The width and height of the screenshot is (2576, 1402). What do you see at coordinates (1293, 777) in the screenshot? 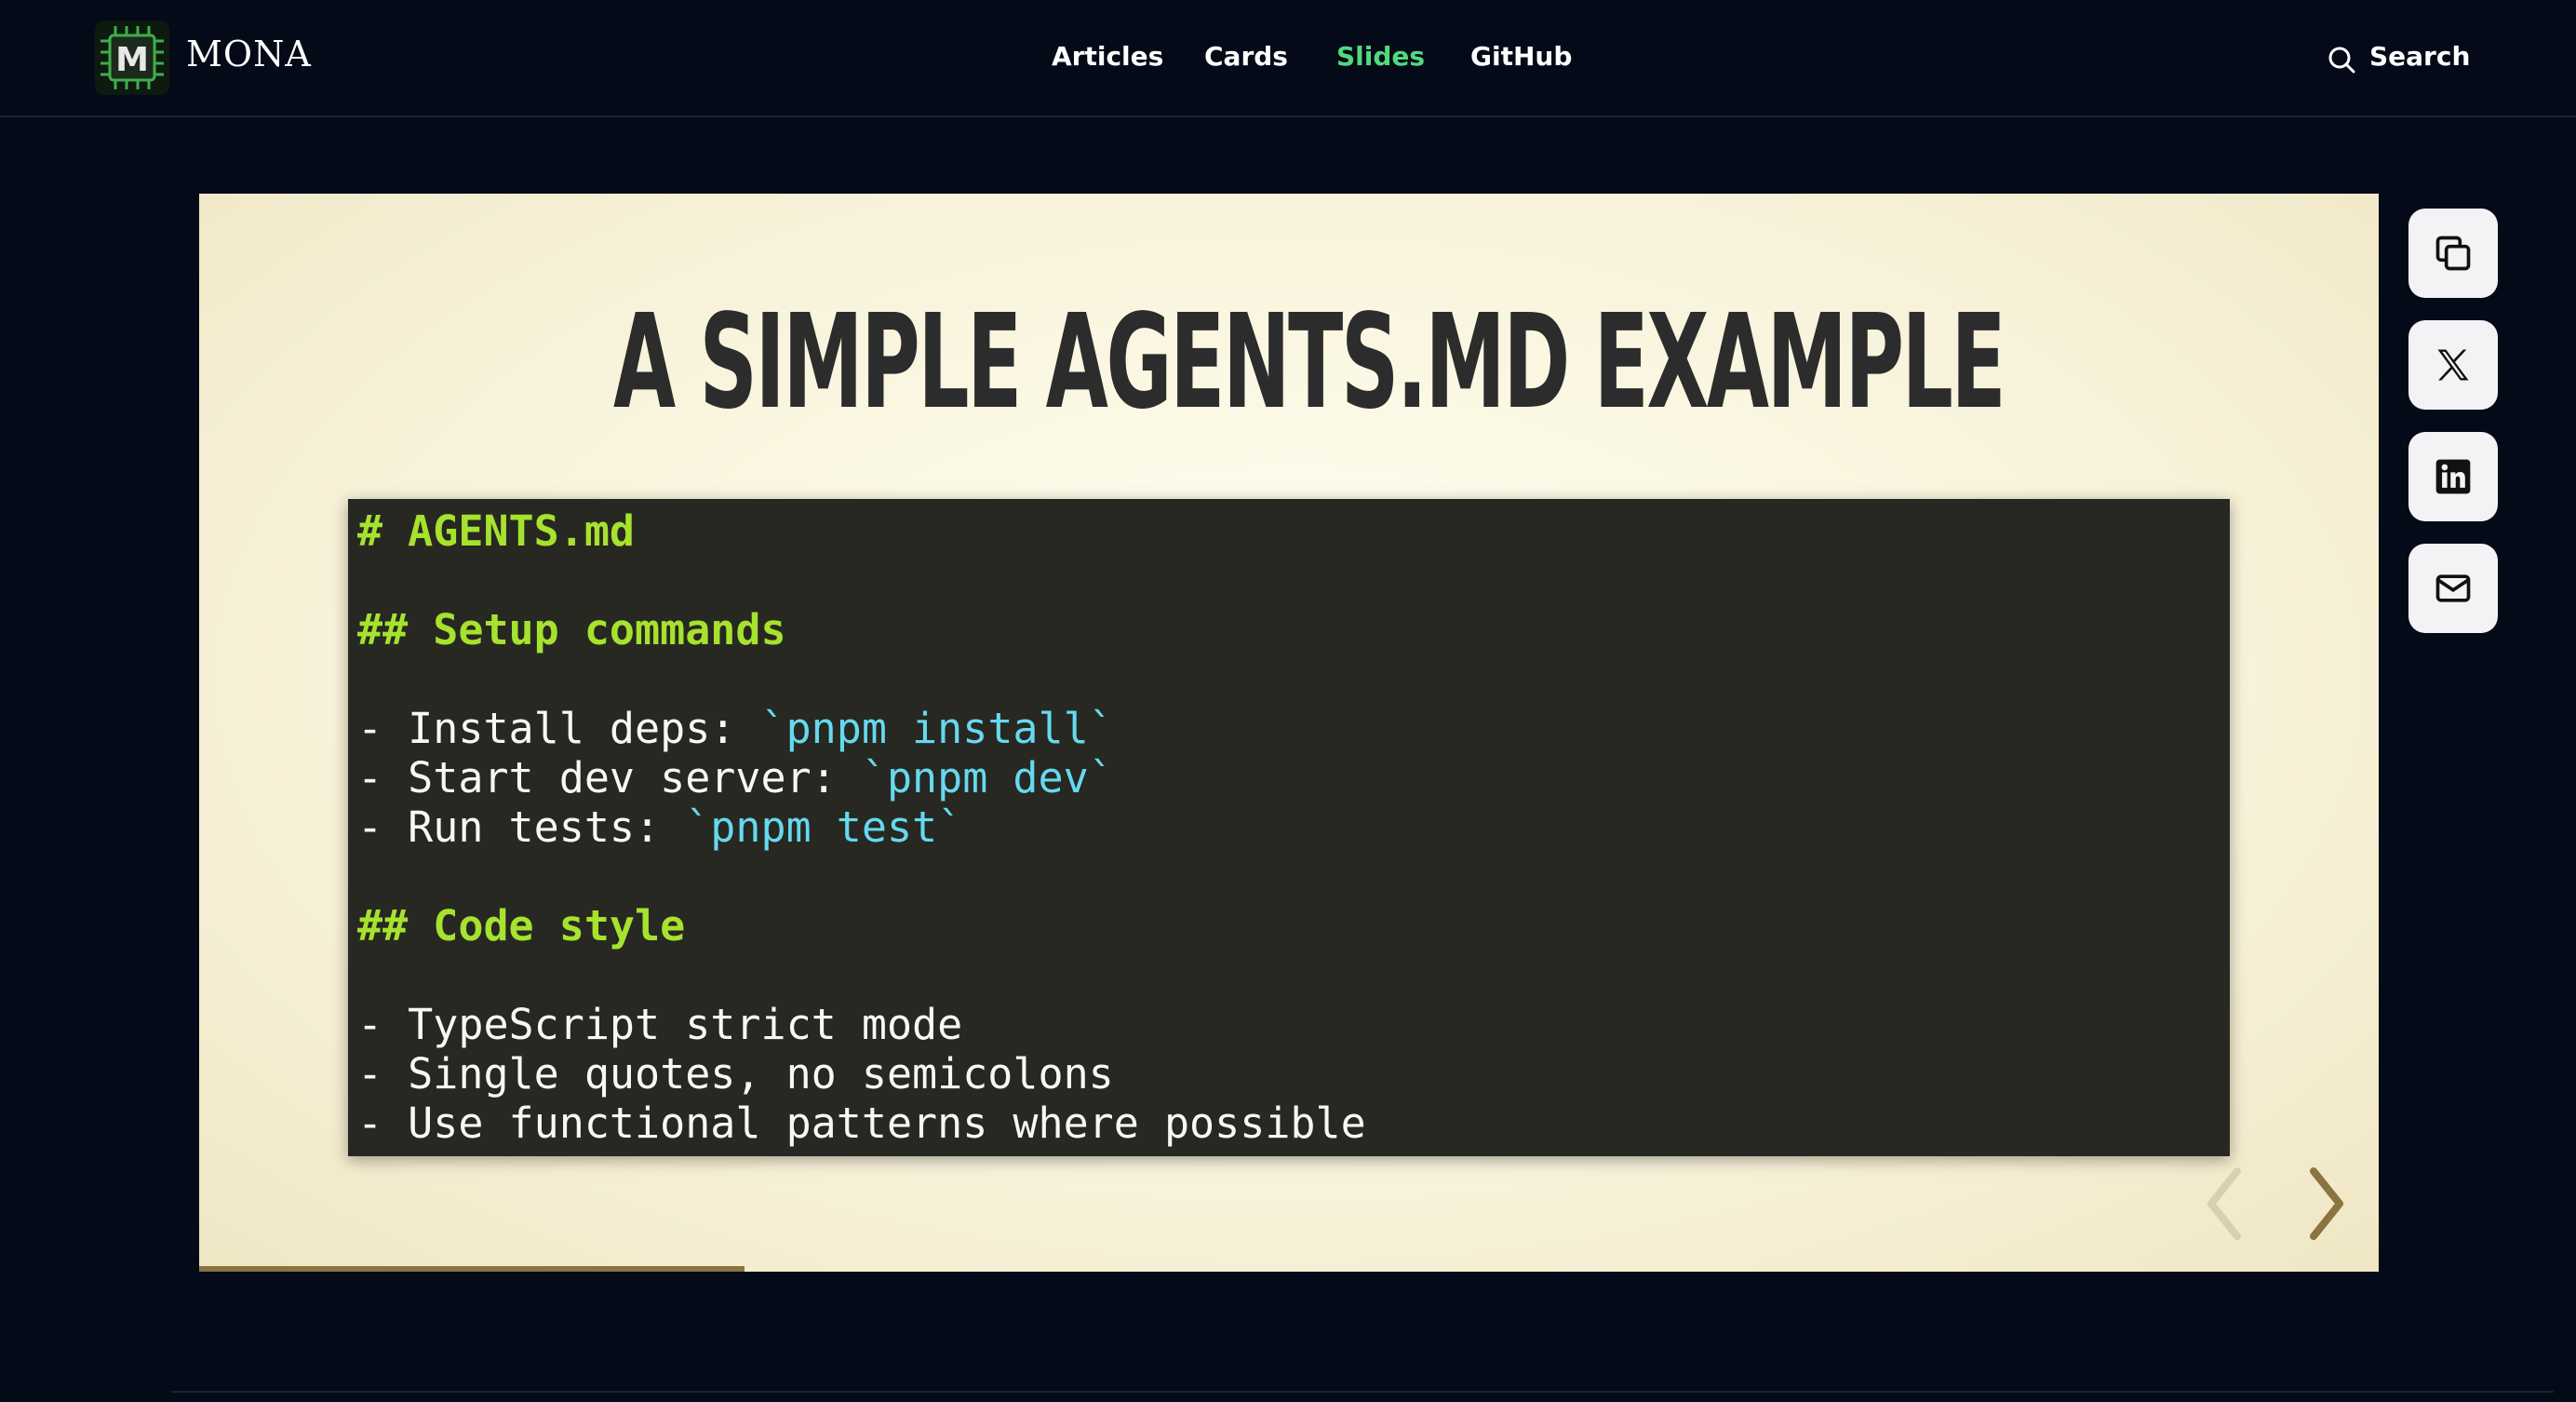
I see `code-line: - Start dev server: `pnpm dev`` at bounding box center [1293, 777].